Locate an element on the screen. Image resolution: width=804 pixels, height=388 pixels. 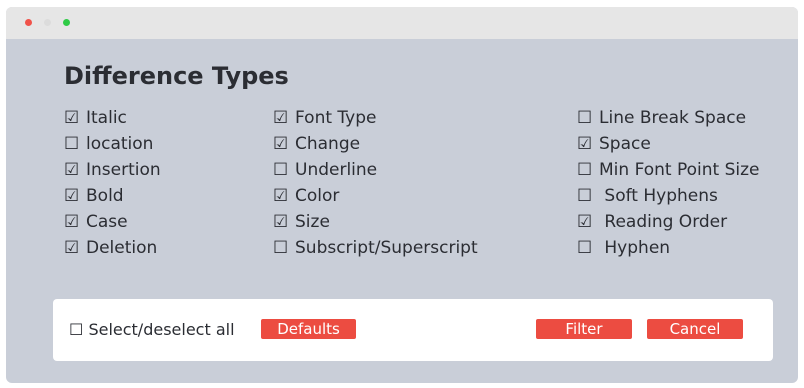
option-label: Soft Hyphens is located at coordinates (658, 196).